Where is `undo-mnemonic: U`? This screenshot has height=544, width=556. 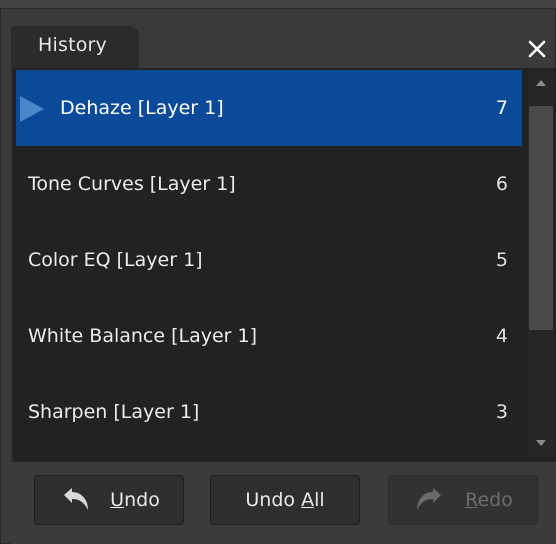 undo-mnemonic: U is located at coordinates (117, 500).